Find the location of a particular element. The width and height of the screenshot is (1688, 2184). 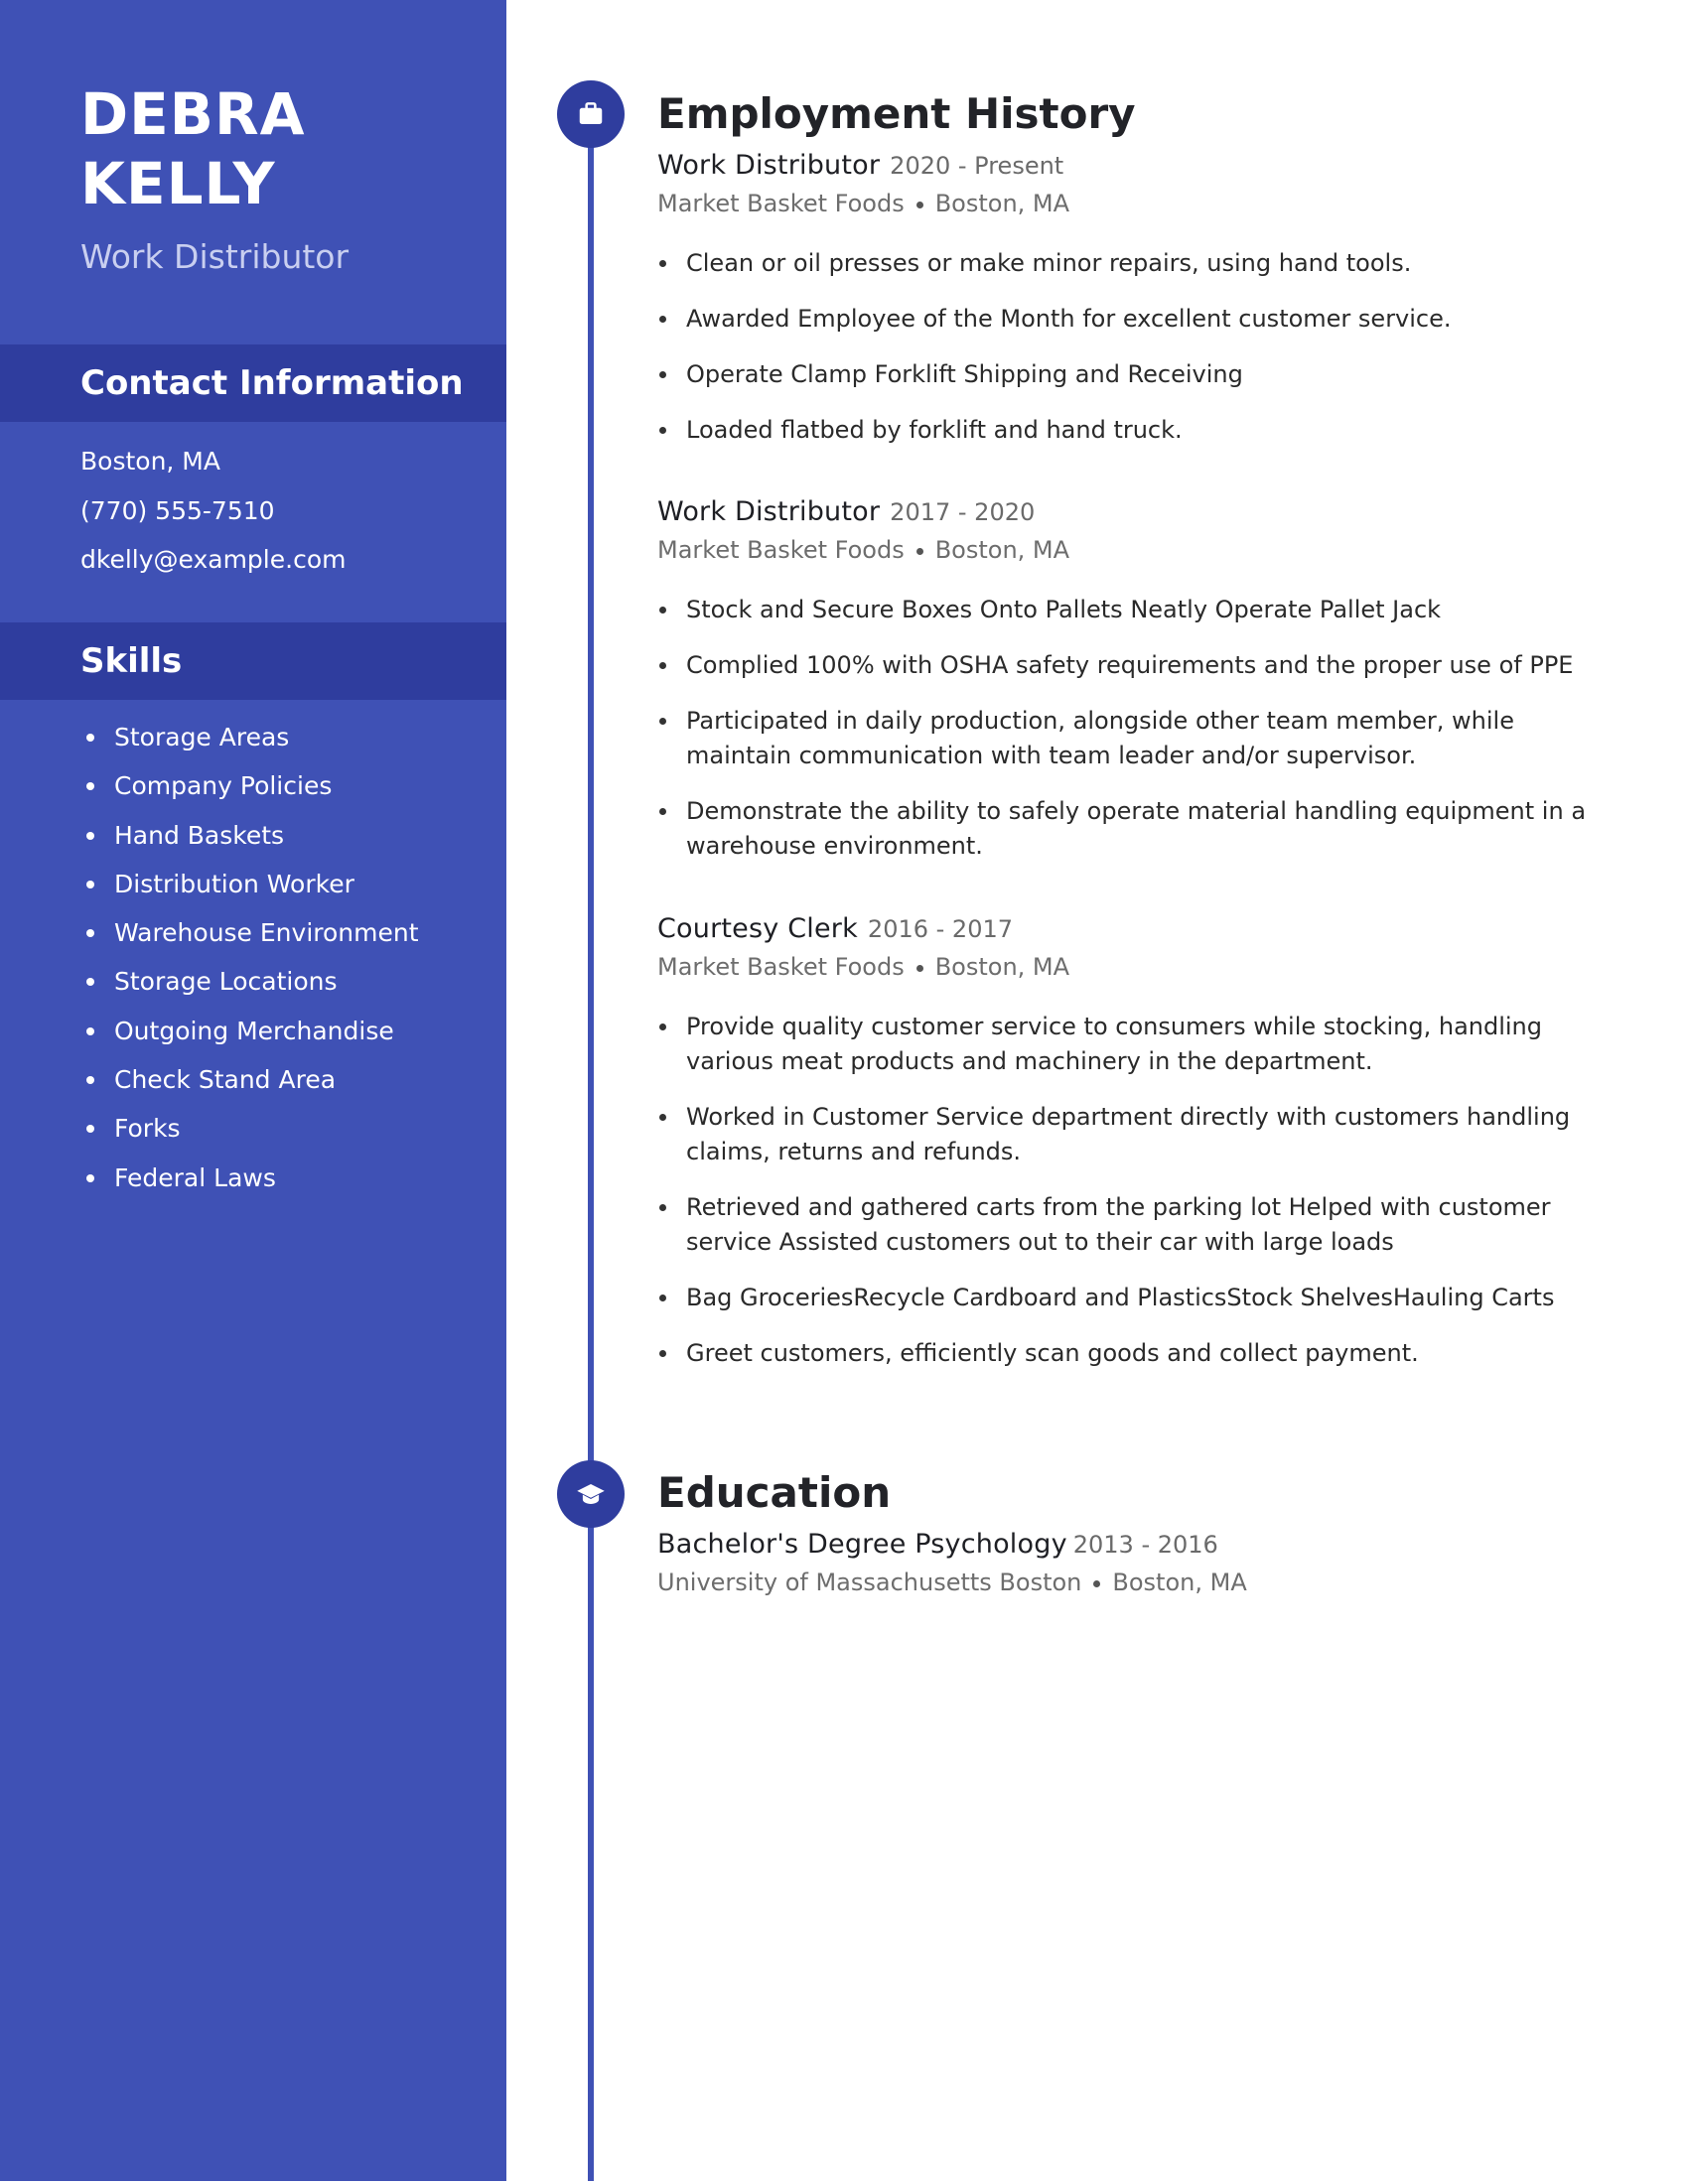

job-header: Work Distributor 2017 - 2020 is located at coordinates (1124, 512).